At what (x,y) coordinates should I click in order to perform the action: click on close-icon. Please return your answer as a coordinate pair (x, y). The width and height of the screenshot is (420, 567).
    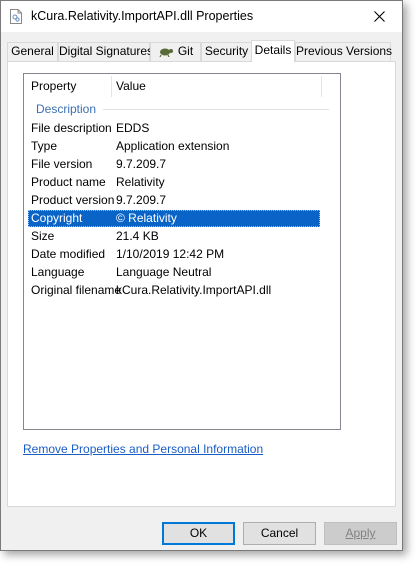
    Looking at the image, I should click on (379, 16).